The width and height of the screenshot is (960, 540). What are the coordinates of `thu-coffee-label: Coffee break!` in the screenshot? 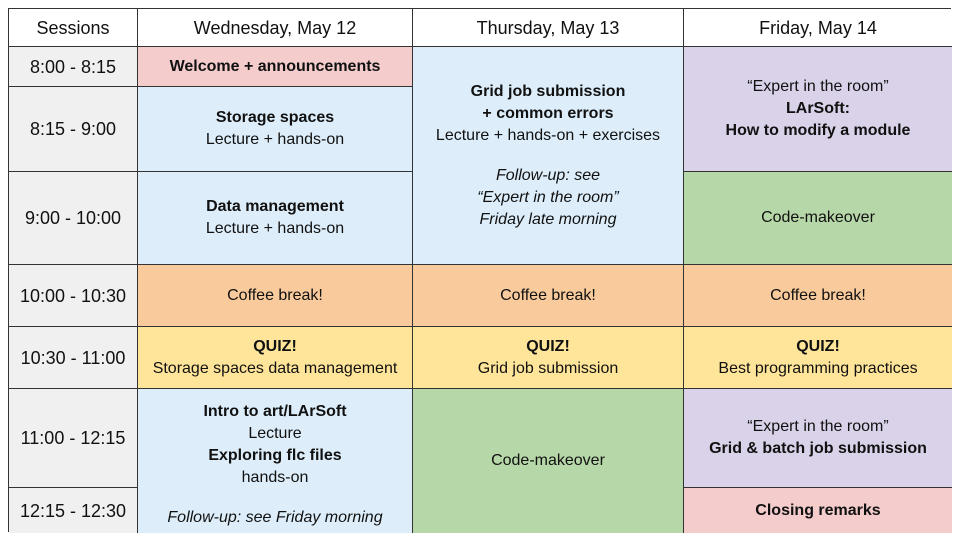 It's located at (548, 295).